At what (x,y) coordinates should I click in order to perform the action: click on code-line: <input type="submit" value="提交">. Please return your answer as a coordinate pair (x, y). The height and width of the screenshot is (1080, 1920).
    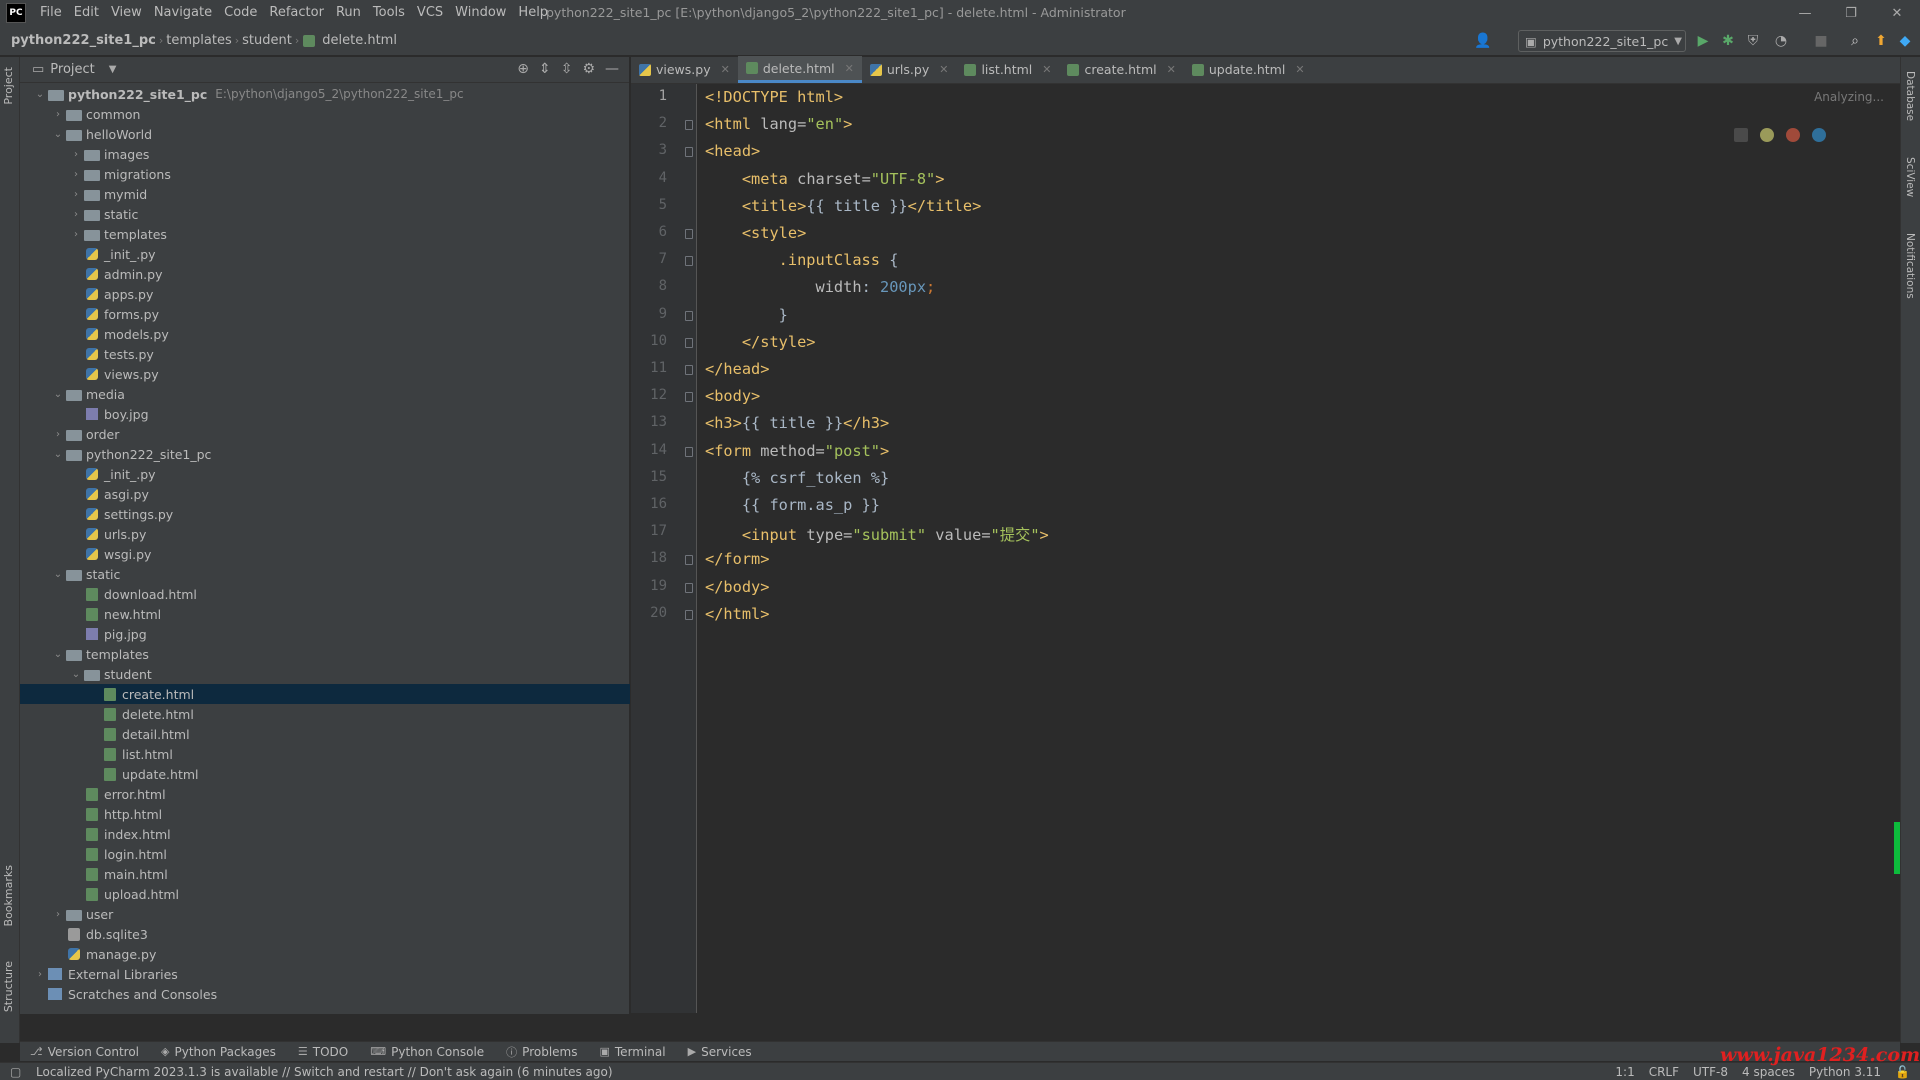
    Looking at the image, I should click on (877, 534).